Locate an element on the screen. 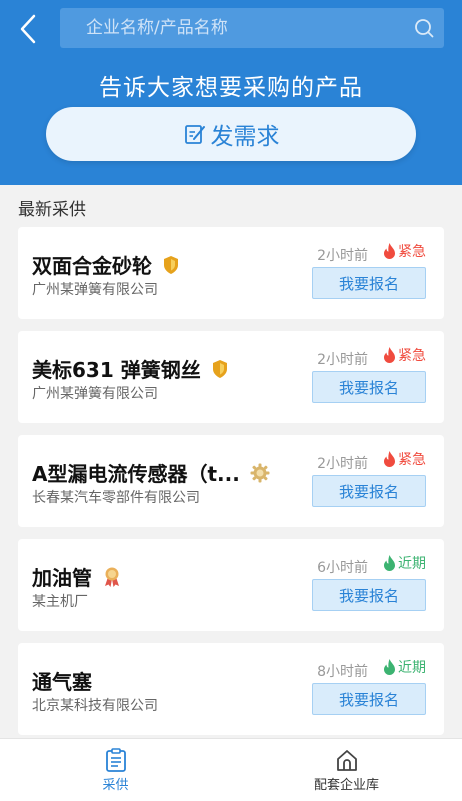 The width and height of the screenshot is (462, 801). search-box is located at coordinates (252, 28).